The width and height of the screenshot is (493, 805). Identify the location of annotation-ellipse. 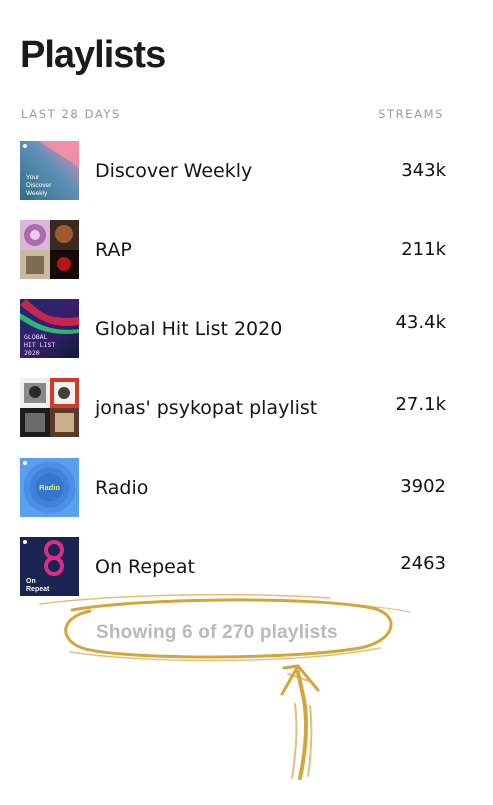
(228, 628).